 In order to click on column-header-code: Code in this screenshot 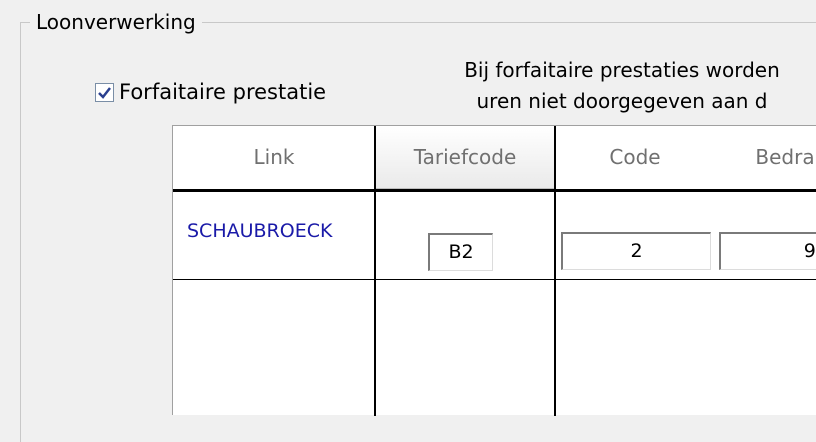, I will do `click(635, 157)`.